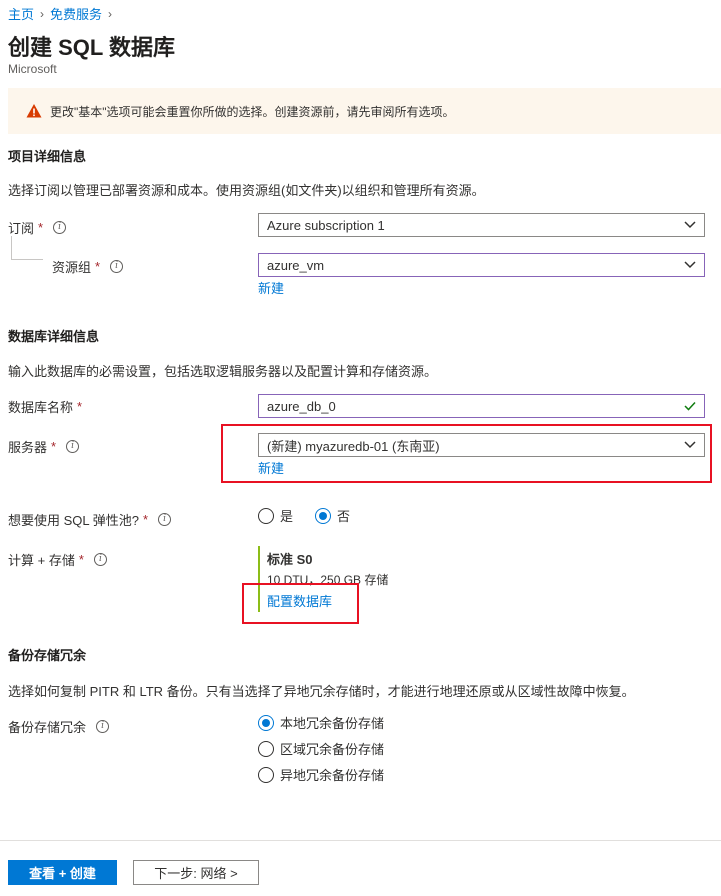  Describe the element at coordinates (37, 227) in the screenshot. I see `subscription-label: 订阅 * i` at that location.